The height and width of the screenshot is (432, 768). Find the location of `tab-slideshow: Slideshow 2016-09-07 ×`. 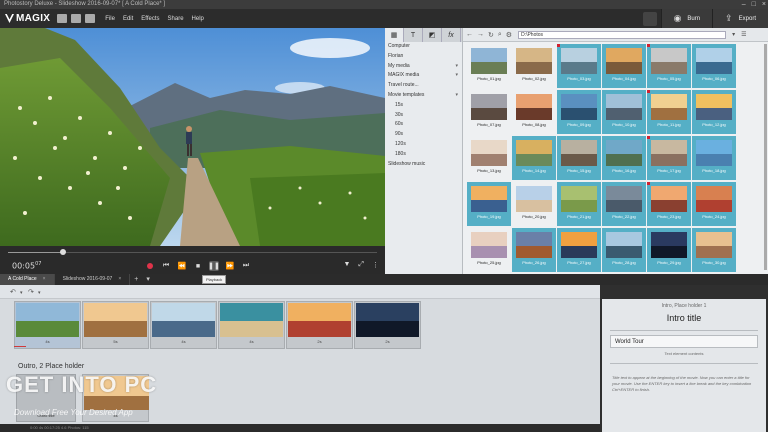

tab-slideshow: Slideshow 2016-09-07 × is located at coordinates (93, 279).